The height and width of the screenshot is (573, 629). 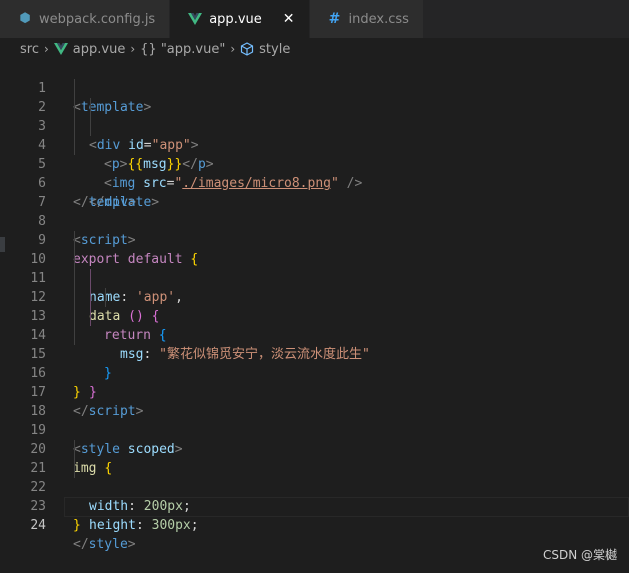 I want to click on colon: :, so click(x=143, y=525).